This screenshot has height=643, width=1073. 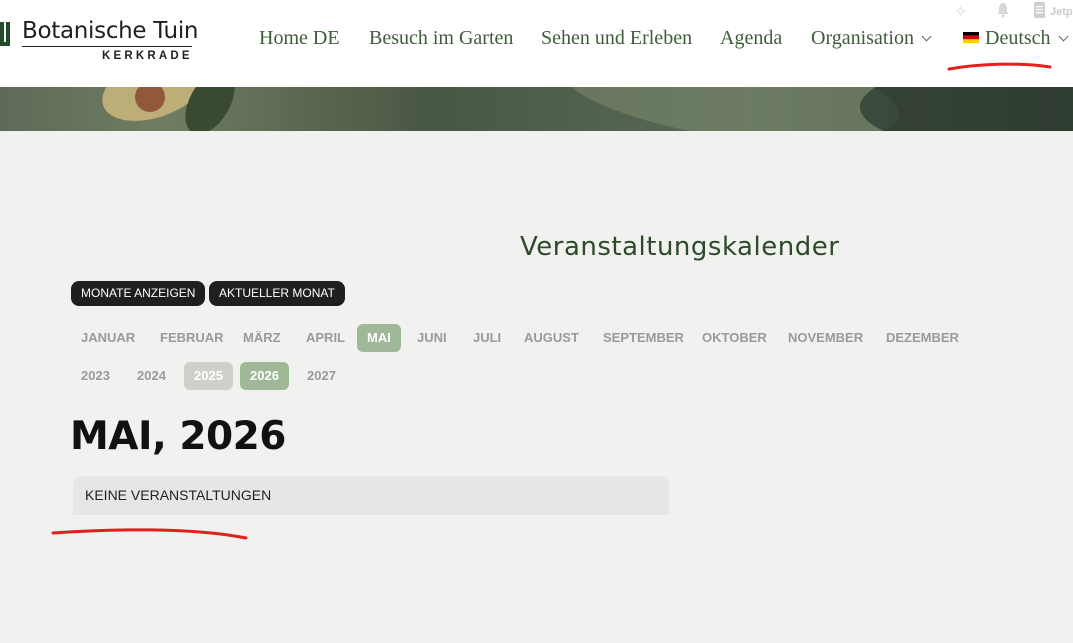 What do you see at coordinates (262, 338) in the screenshot?
I see `month-march: MÄRZ` at bounding box center [262, 338].